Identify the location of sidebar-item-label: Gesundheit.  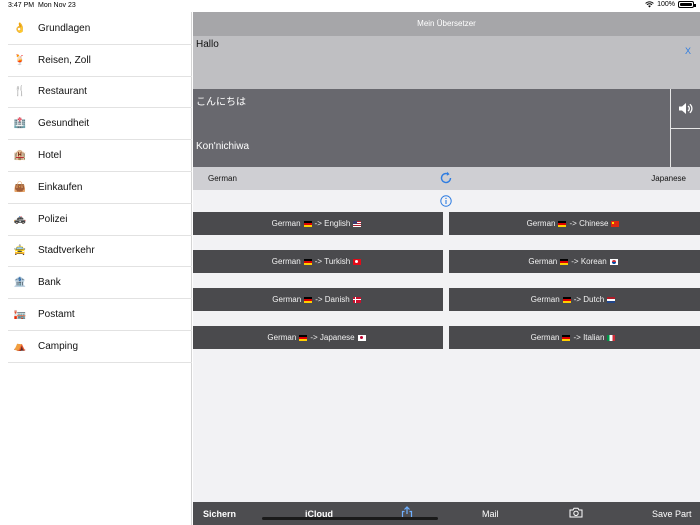
(64, 124).